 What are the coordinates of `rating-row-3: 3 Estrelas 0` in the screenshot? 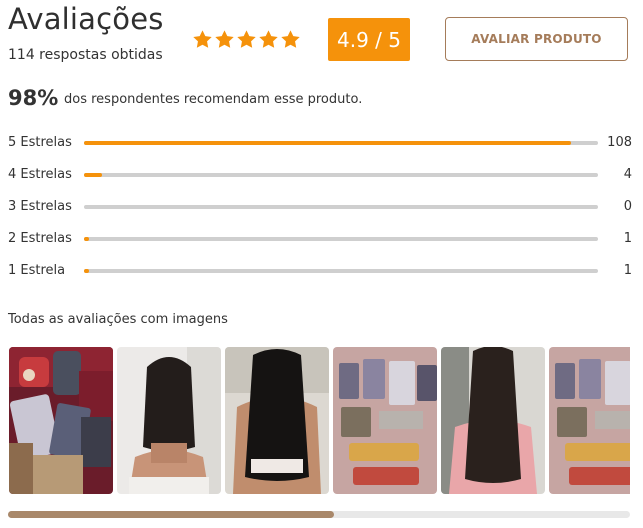 It's located at (320, 207).